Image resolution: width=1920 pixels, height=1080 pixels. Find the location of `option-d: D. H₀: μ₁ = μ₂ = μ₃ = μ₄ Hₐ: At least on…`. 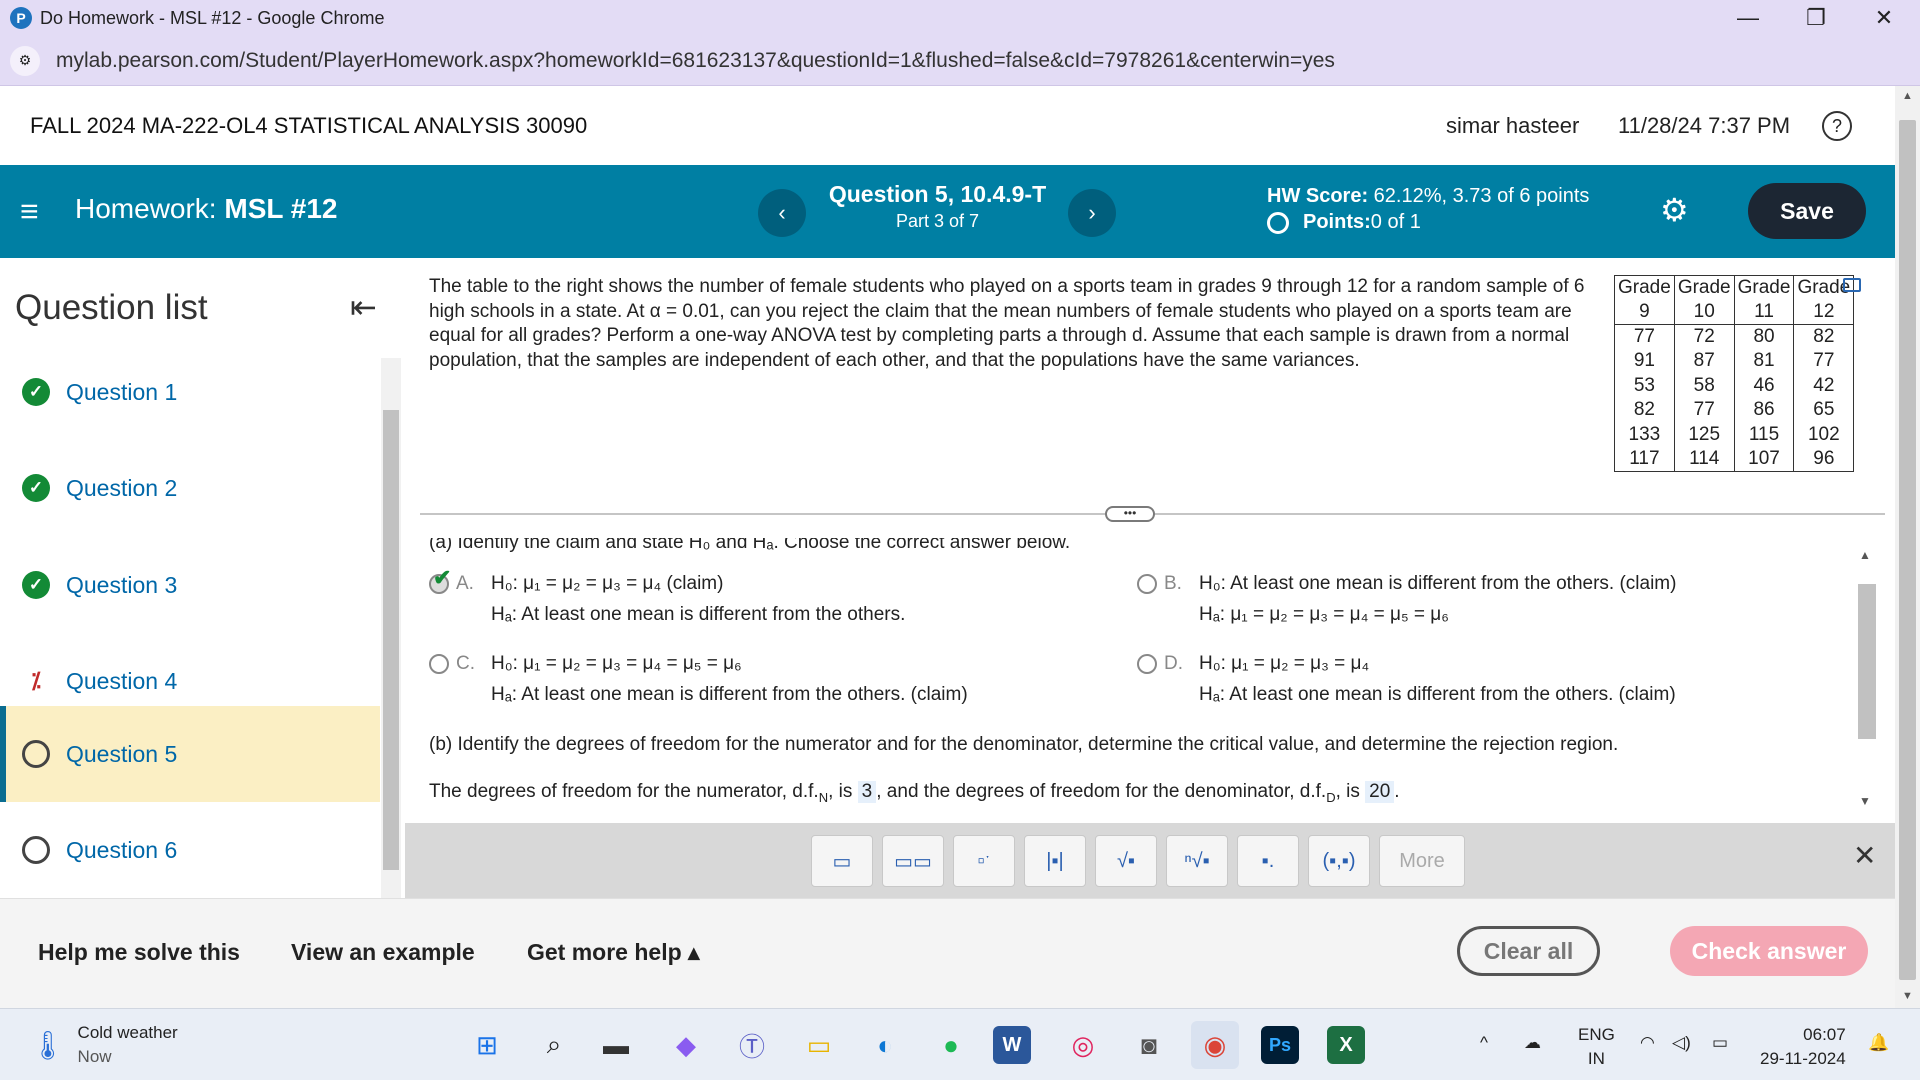

option-d: D. H₀: μ₁ = μ₂ = μ₃ = μ₄ Hₐ: At least on… is located at coordinates (1487, 680).